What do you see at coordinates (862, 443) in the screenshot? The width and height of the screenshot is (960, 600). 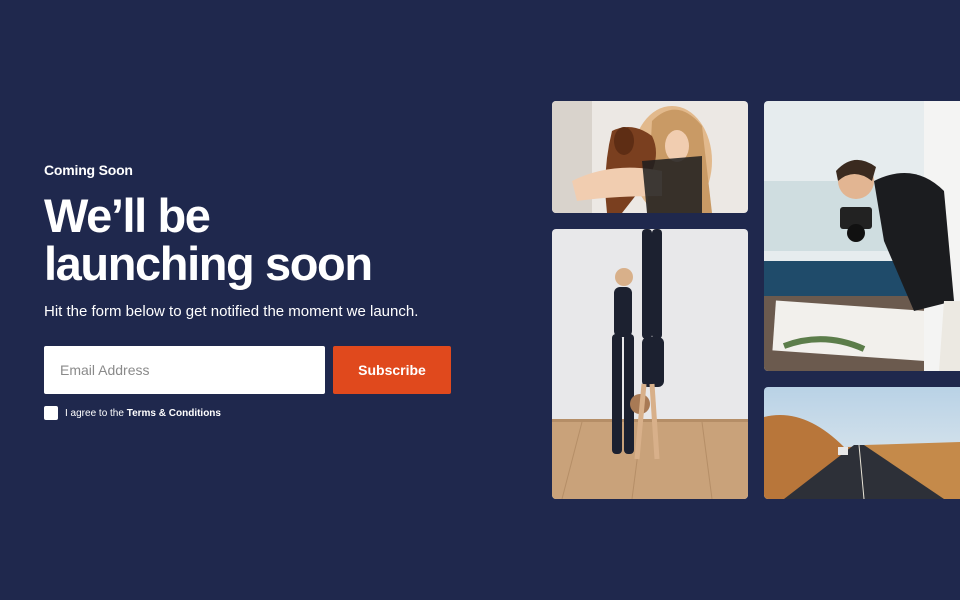 I see `desert-road-photo` at bounding box center [862, 443].